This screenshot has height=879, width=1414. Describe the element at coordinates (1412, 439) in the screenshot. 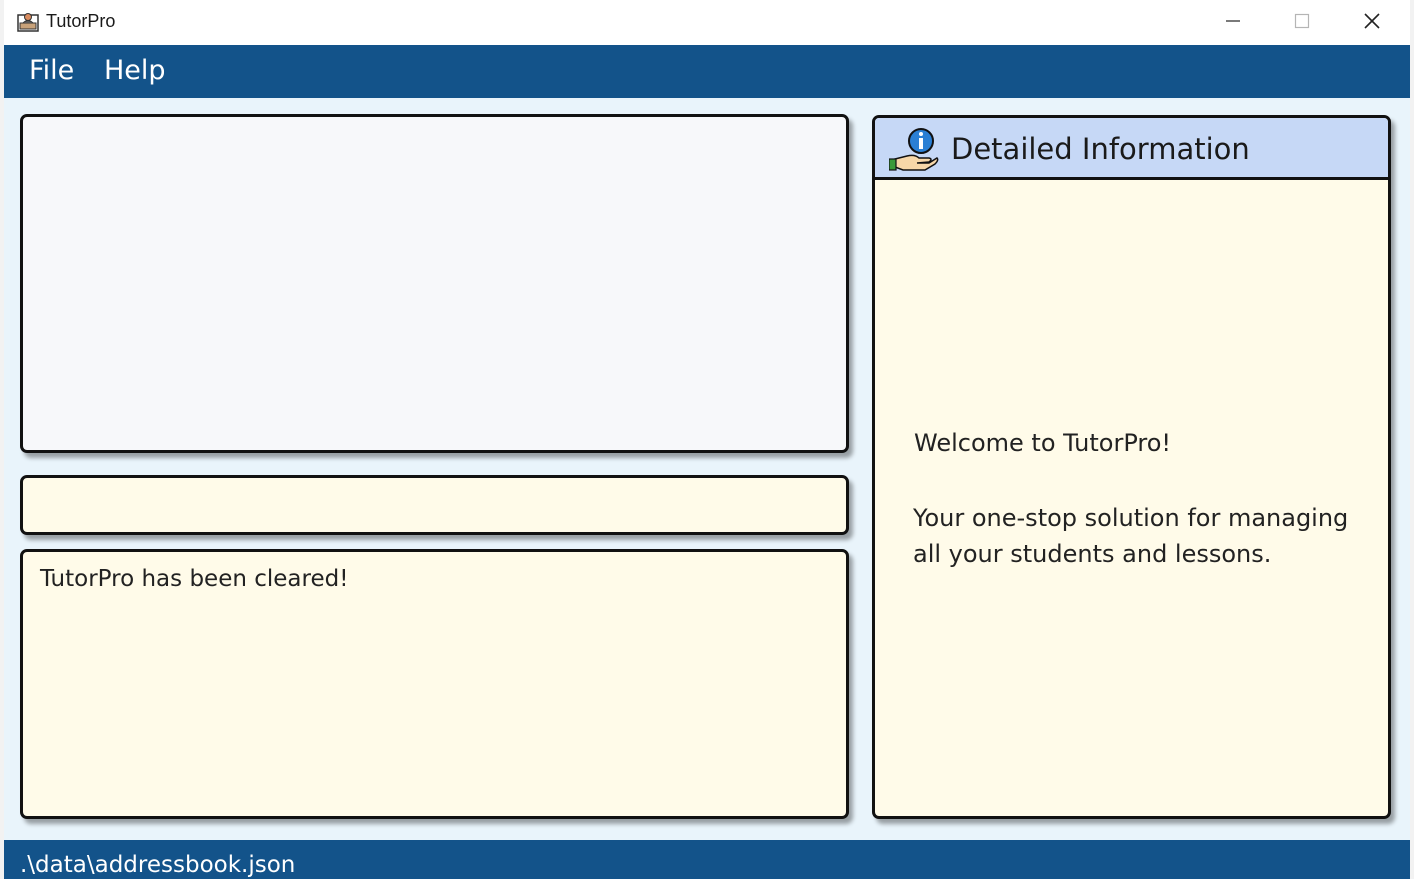

I see `right-window-edge` at that location.